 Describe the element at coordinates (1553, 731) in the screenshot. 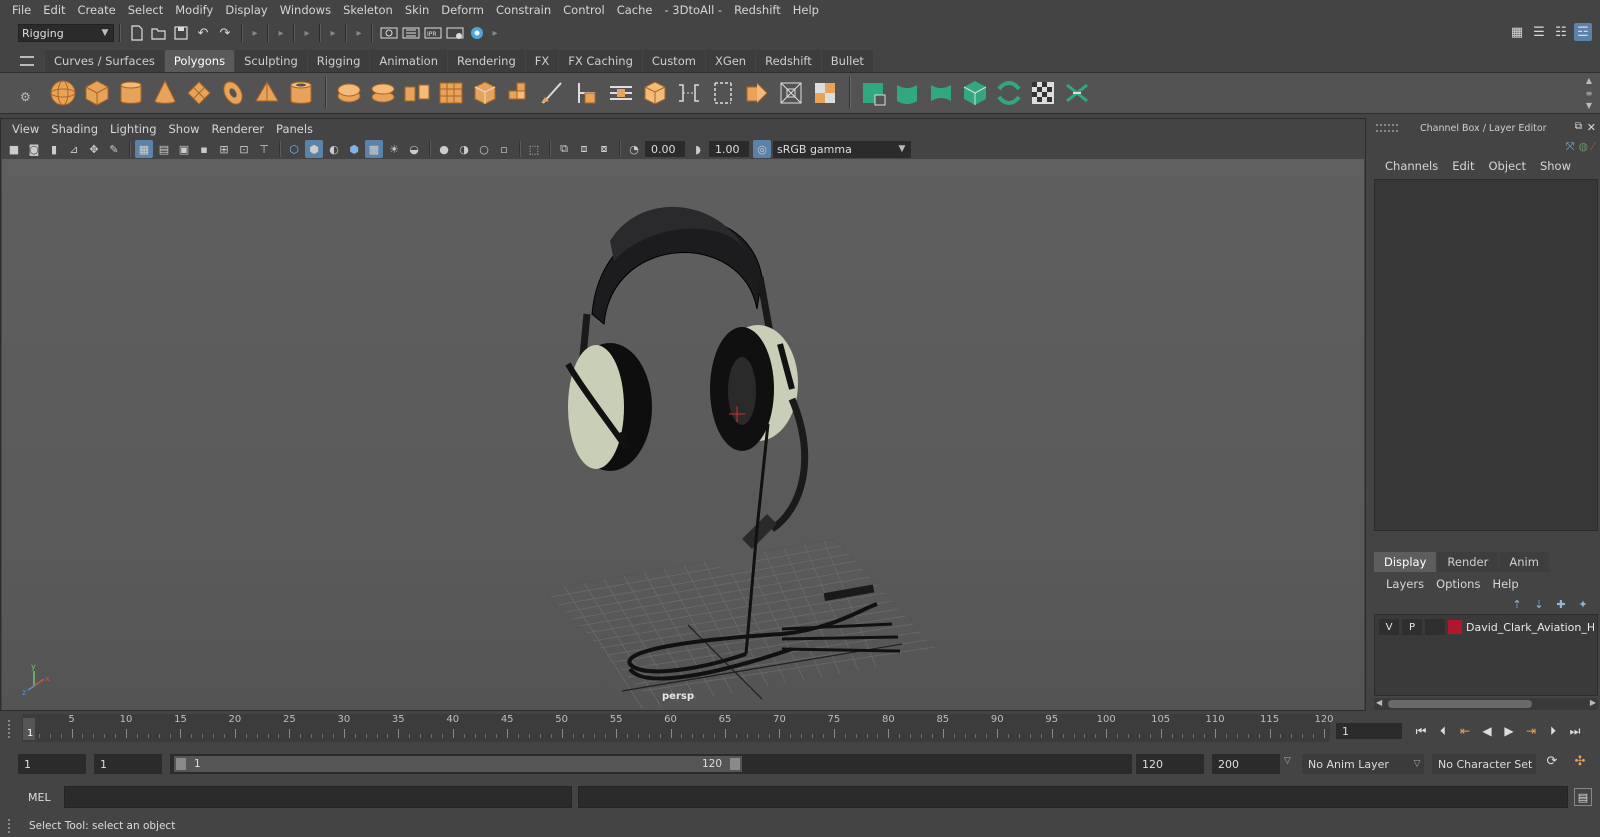

I see `step-forward-frame-icon: ⏵` at that location.